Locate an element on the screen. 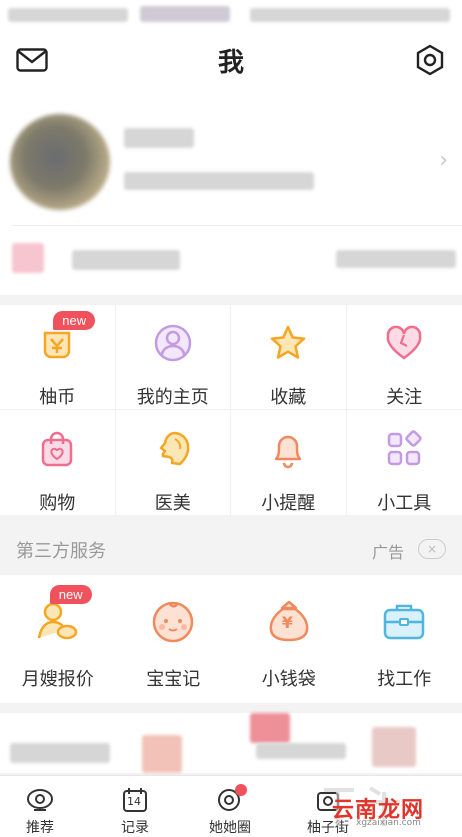 This screenshot has height=837, width=462. service-baby-diary: 宝宝记 is located at coordinates (174, 639).